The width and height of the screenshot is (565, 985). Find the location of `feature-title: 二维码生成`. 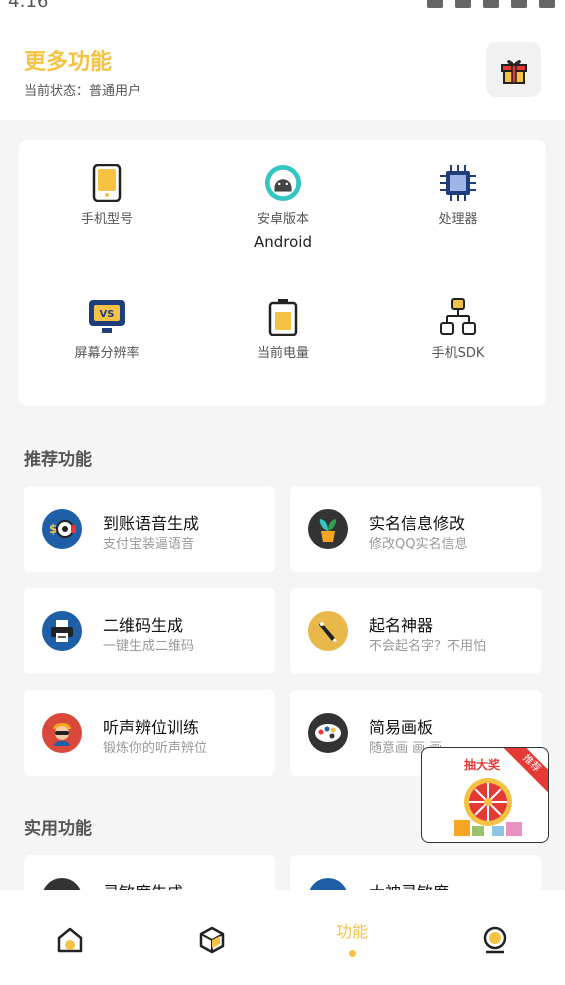

feature-title: 二维码生成 is located at coordinates (143, 625).